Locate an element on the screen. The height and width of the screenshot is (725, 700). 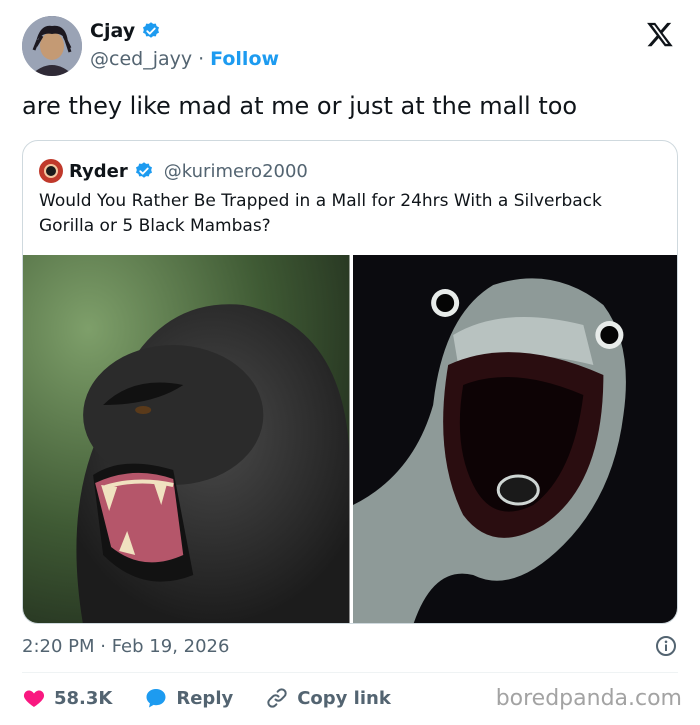
info-icon is located at coordinates (666, 646).